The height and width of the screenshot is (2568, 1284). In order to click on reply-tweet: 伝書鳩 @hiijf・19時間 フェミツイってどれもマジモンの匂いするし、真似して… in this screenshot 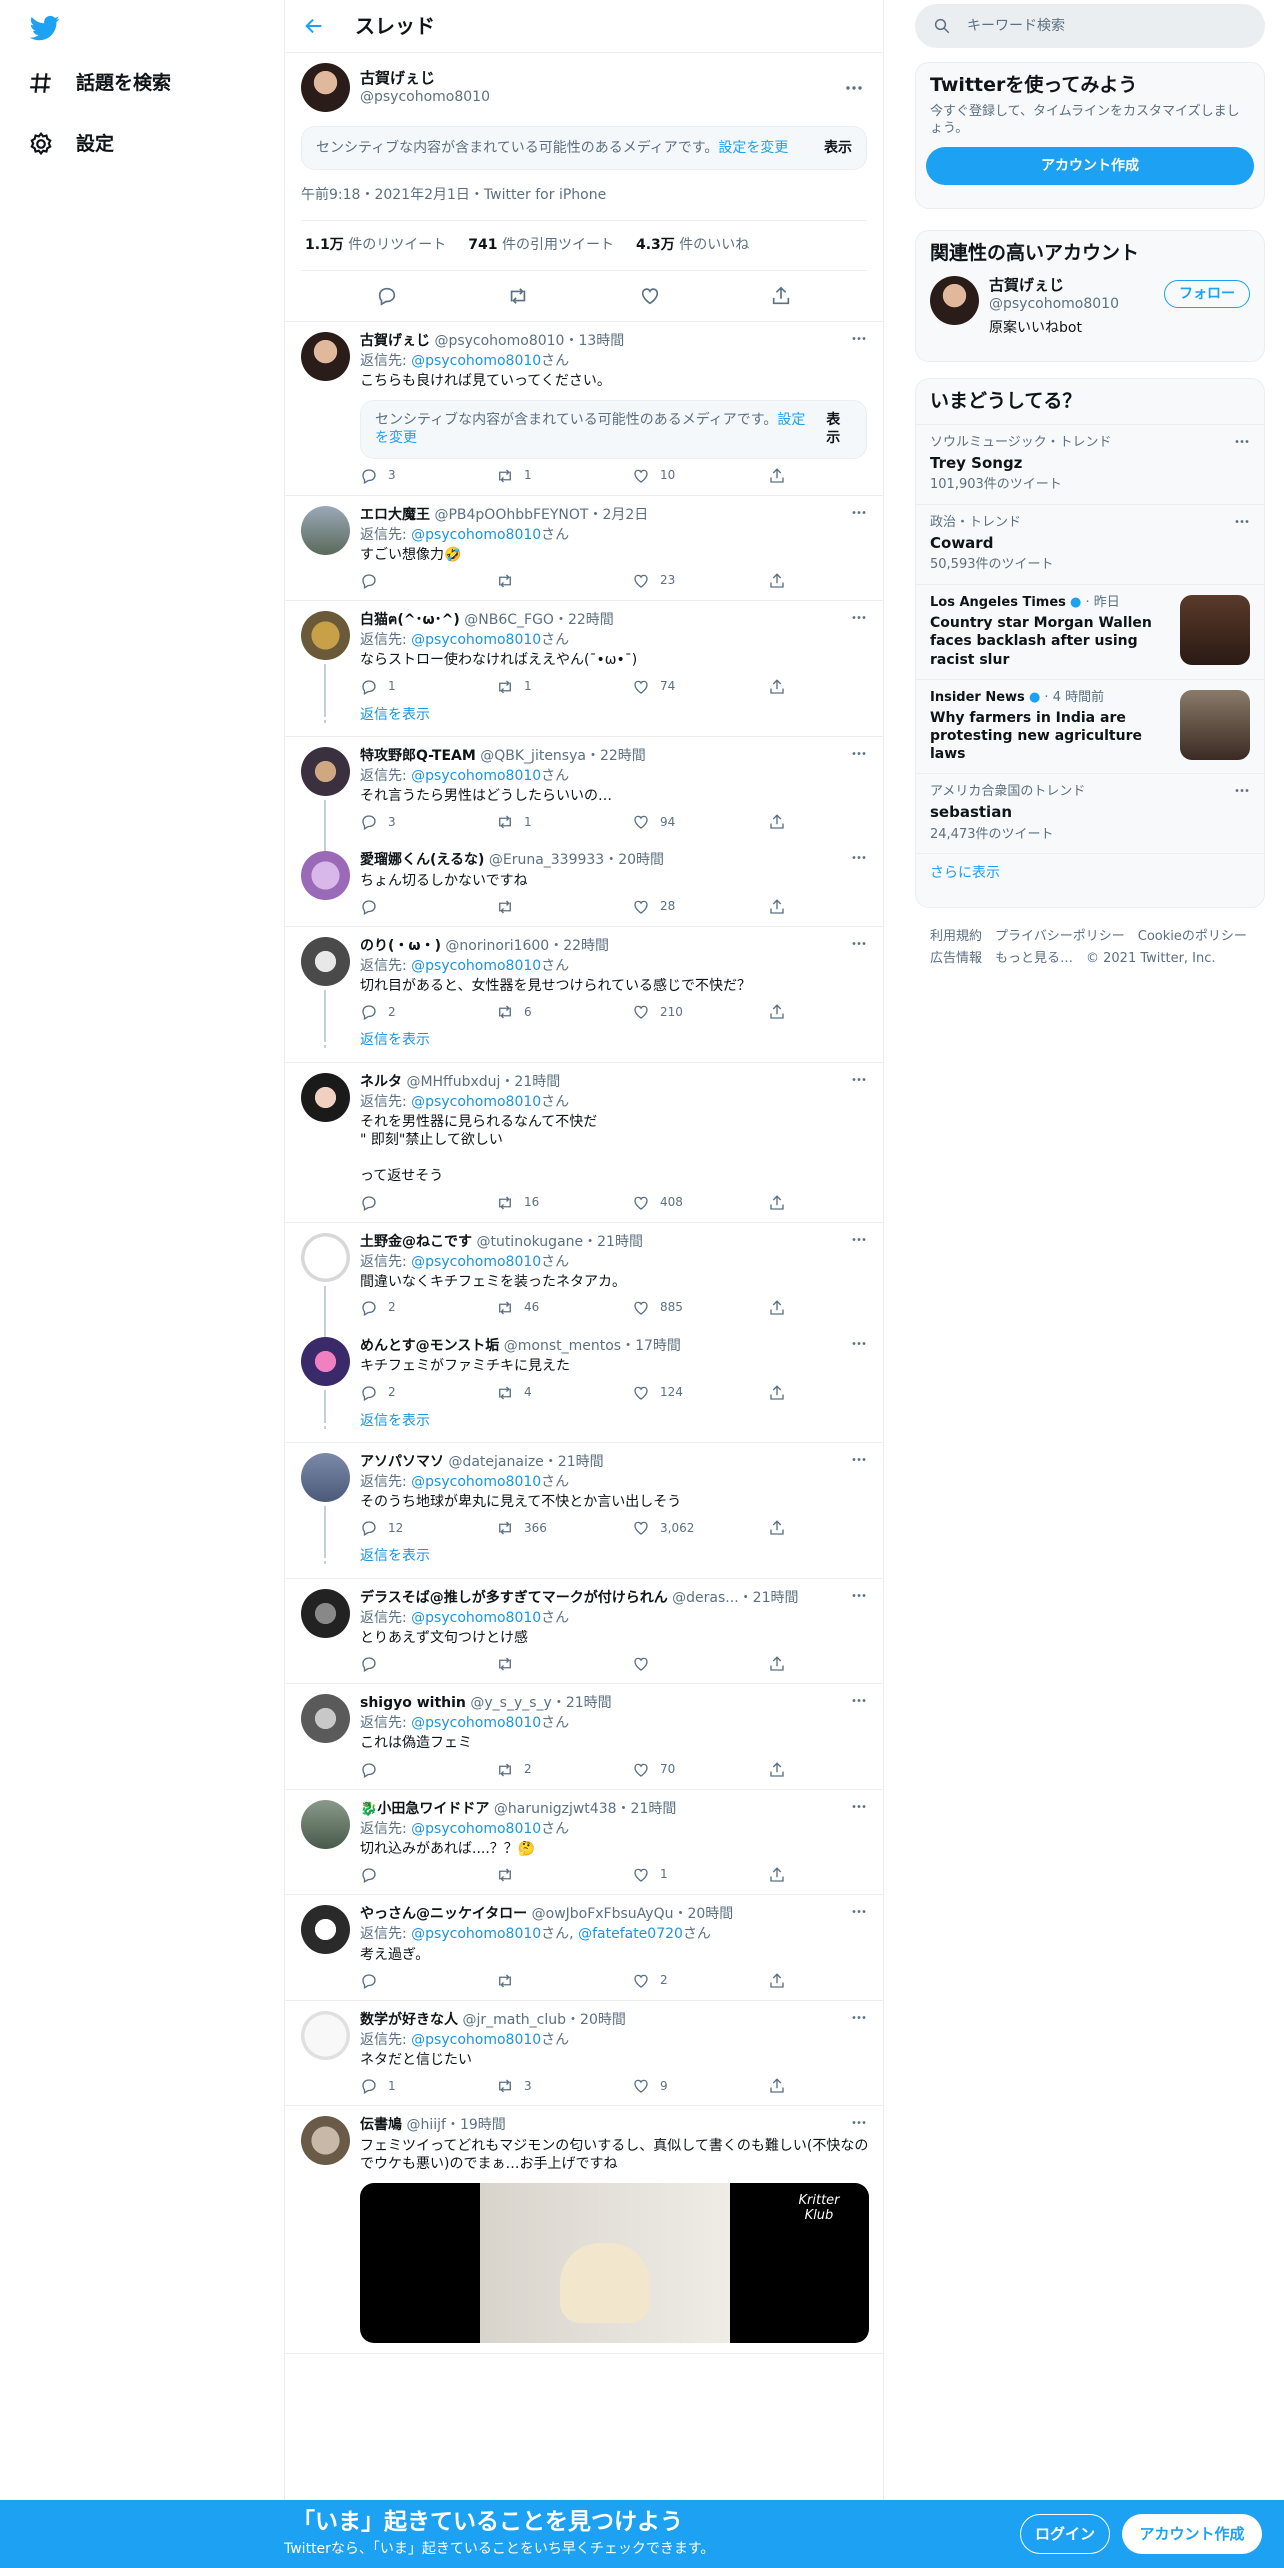, I will do `click(584, 2230)`.